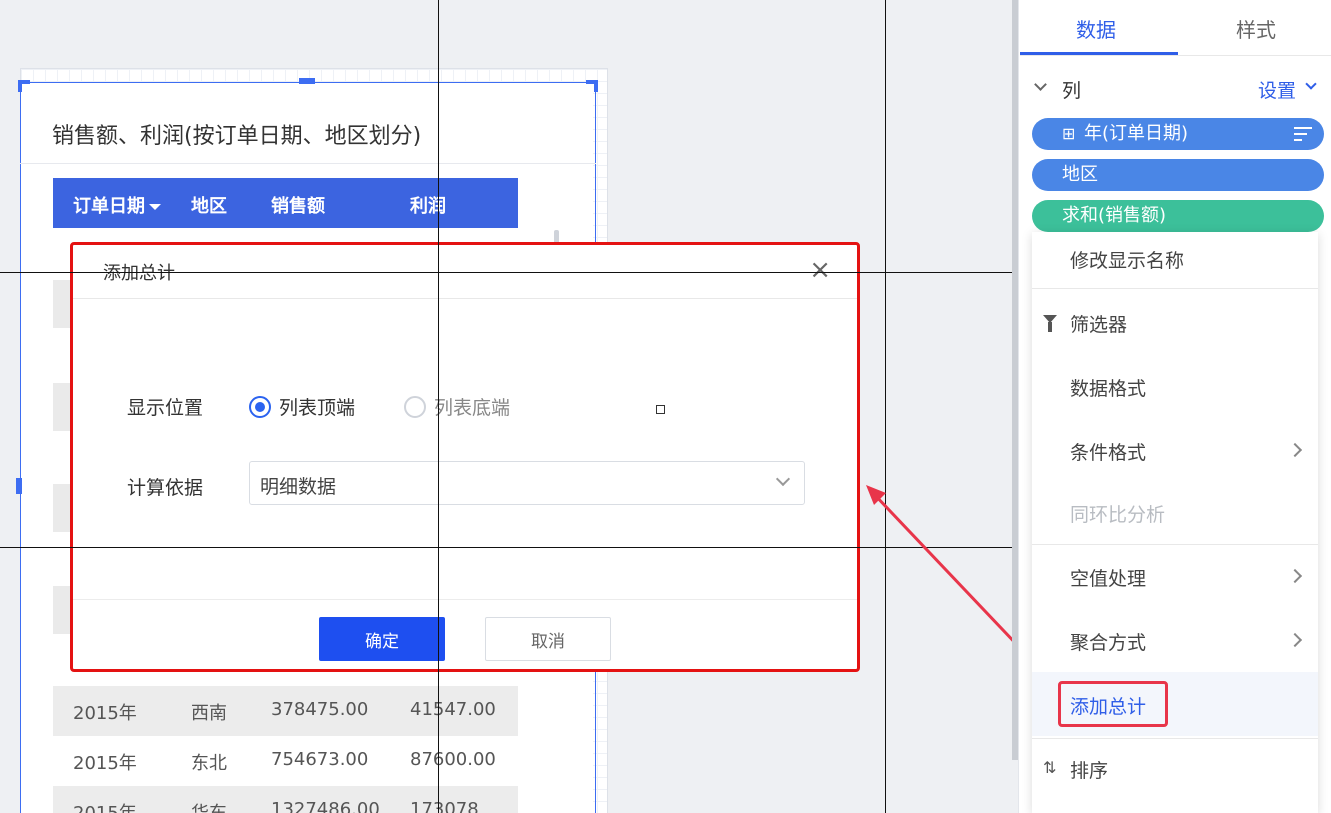 This screenshot has width=1331, height=813. What do you see at coordinates (428, 205) in the screenshot?
I see `column-header-profit: 利润` at bounding box center [428, 205].